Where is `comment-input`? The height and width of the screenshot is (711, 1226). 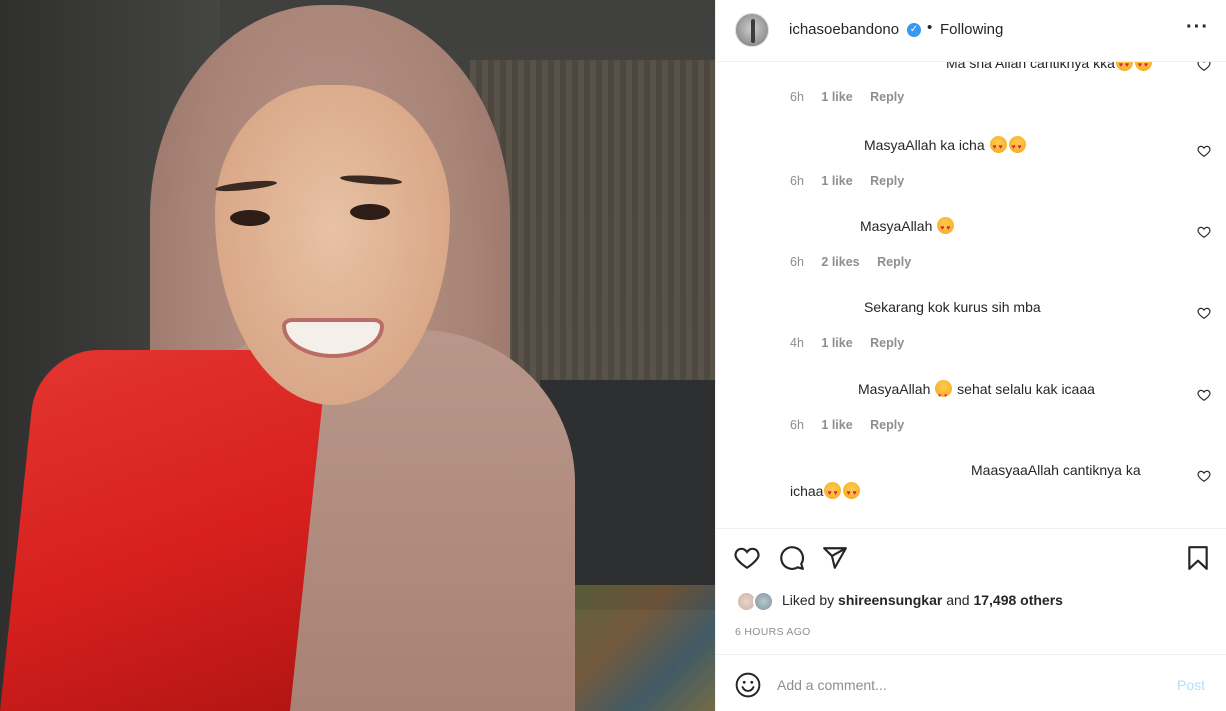
comment-input is located at coordinates (967, 685).